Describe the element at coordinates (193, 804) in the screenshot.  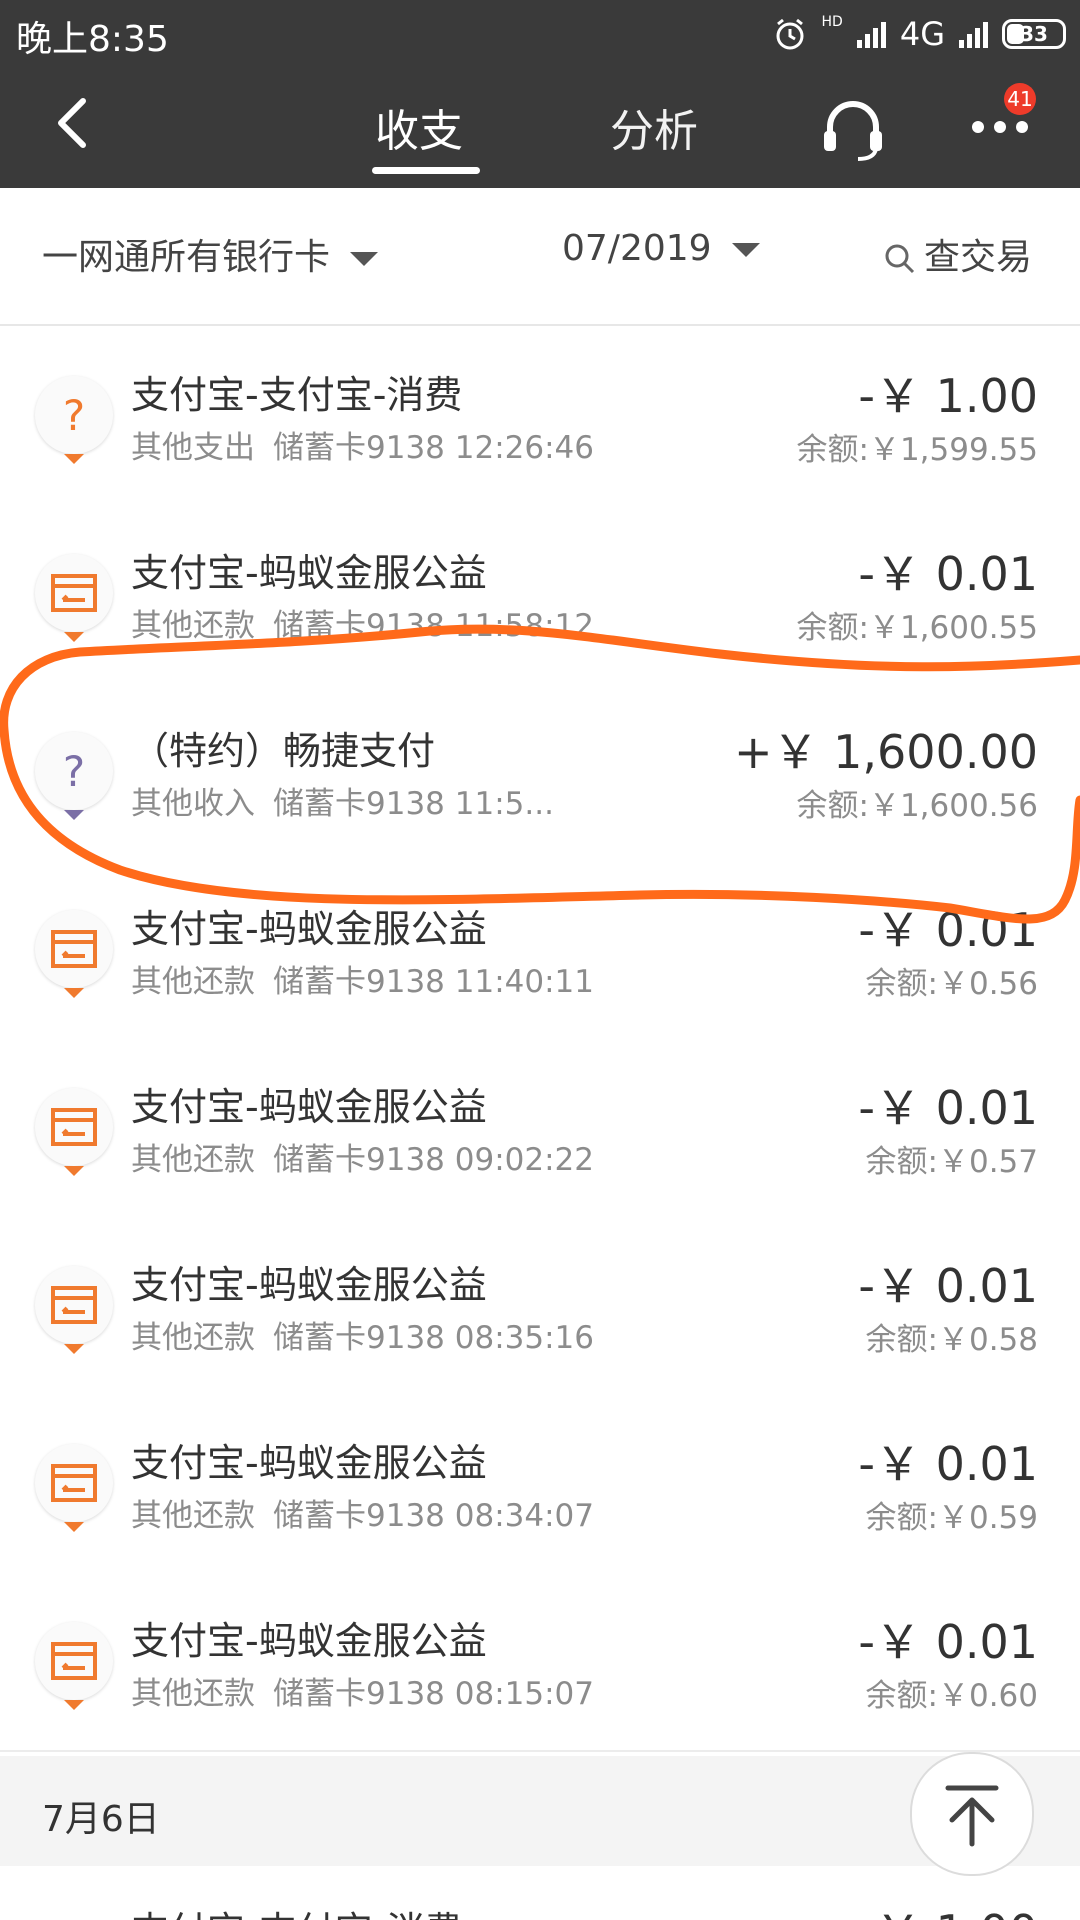
I see `transaction-category: 其他收入` at that location.